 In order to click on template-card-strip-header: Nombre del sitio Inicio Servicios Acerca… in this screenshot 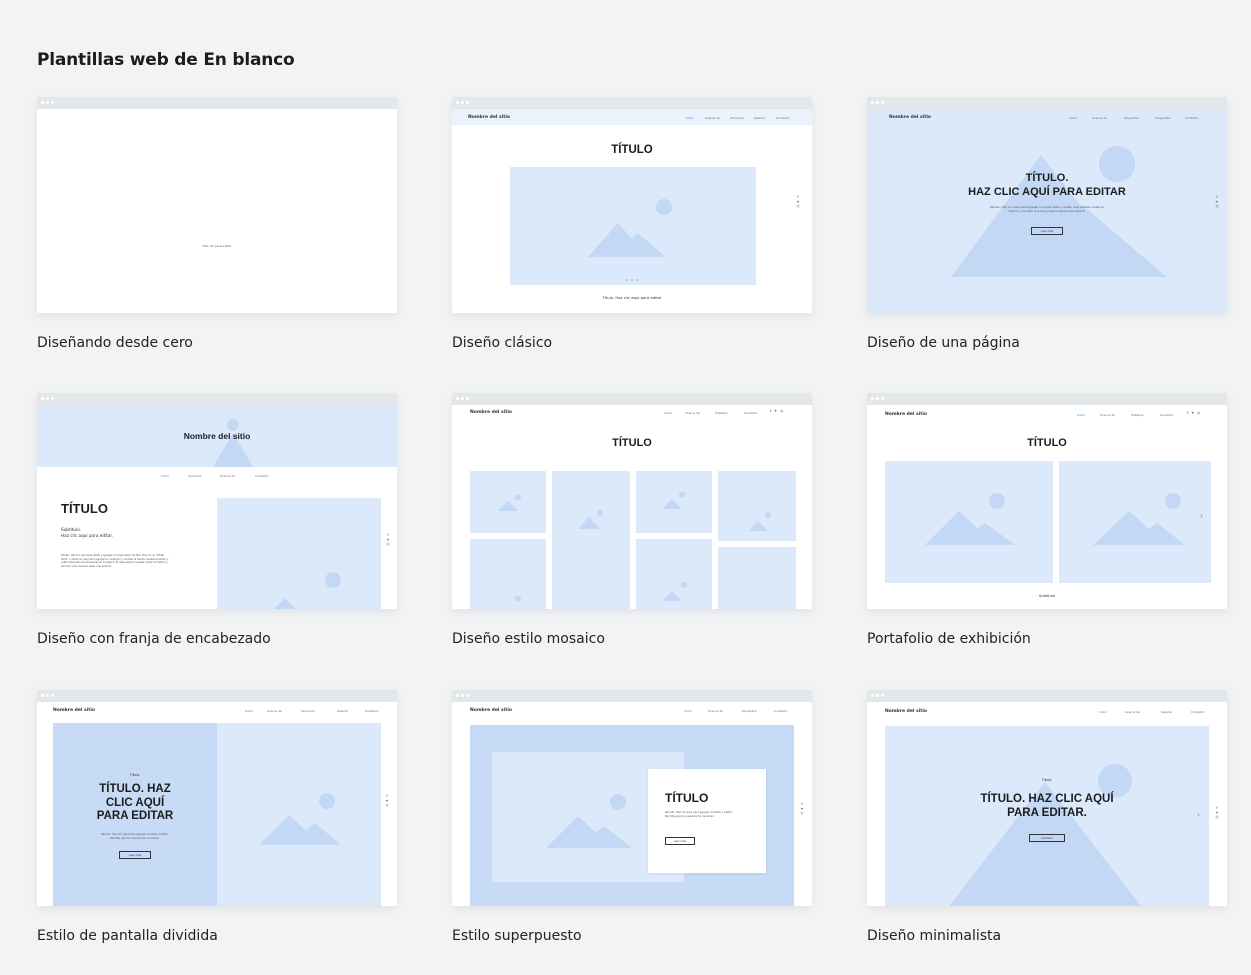, I will do `click(217, 520)`.